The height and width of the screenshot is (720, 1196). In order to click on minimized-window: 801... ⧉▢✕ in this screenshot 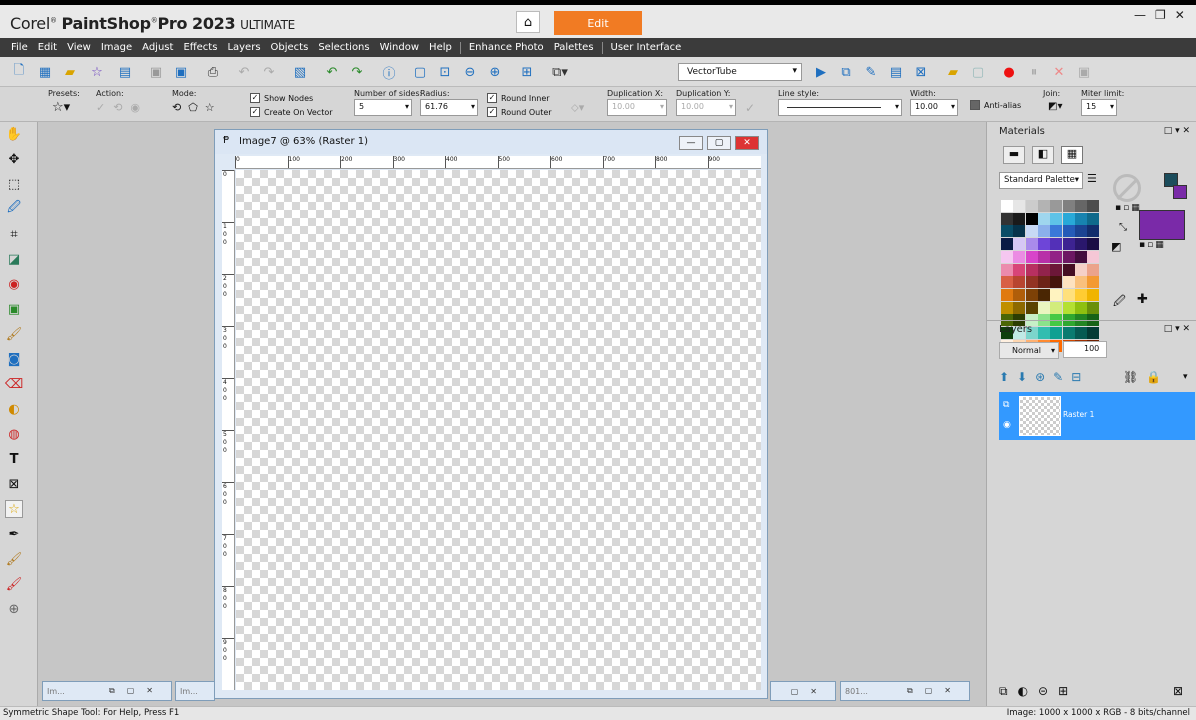, I will do `click(905, 691)`.